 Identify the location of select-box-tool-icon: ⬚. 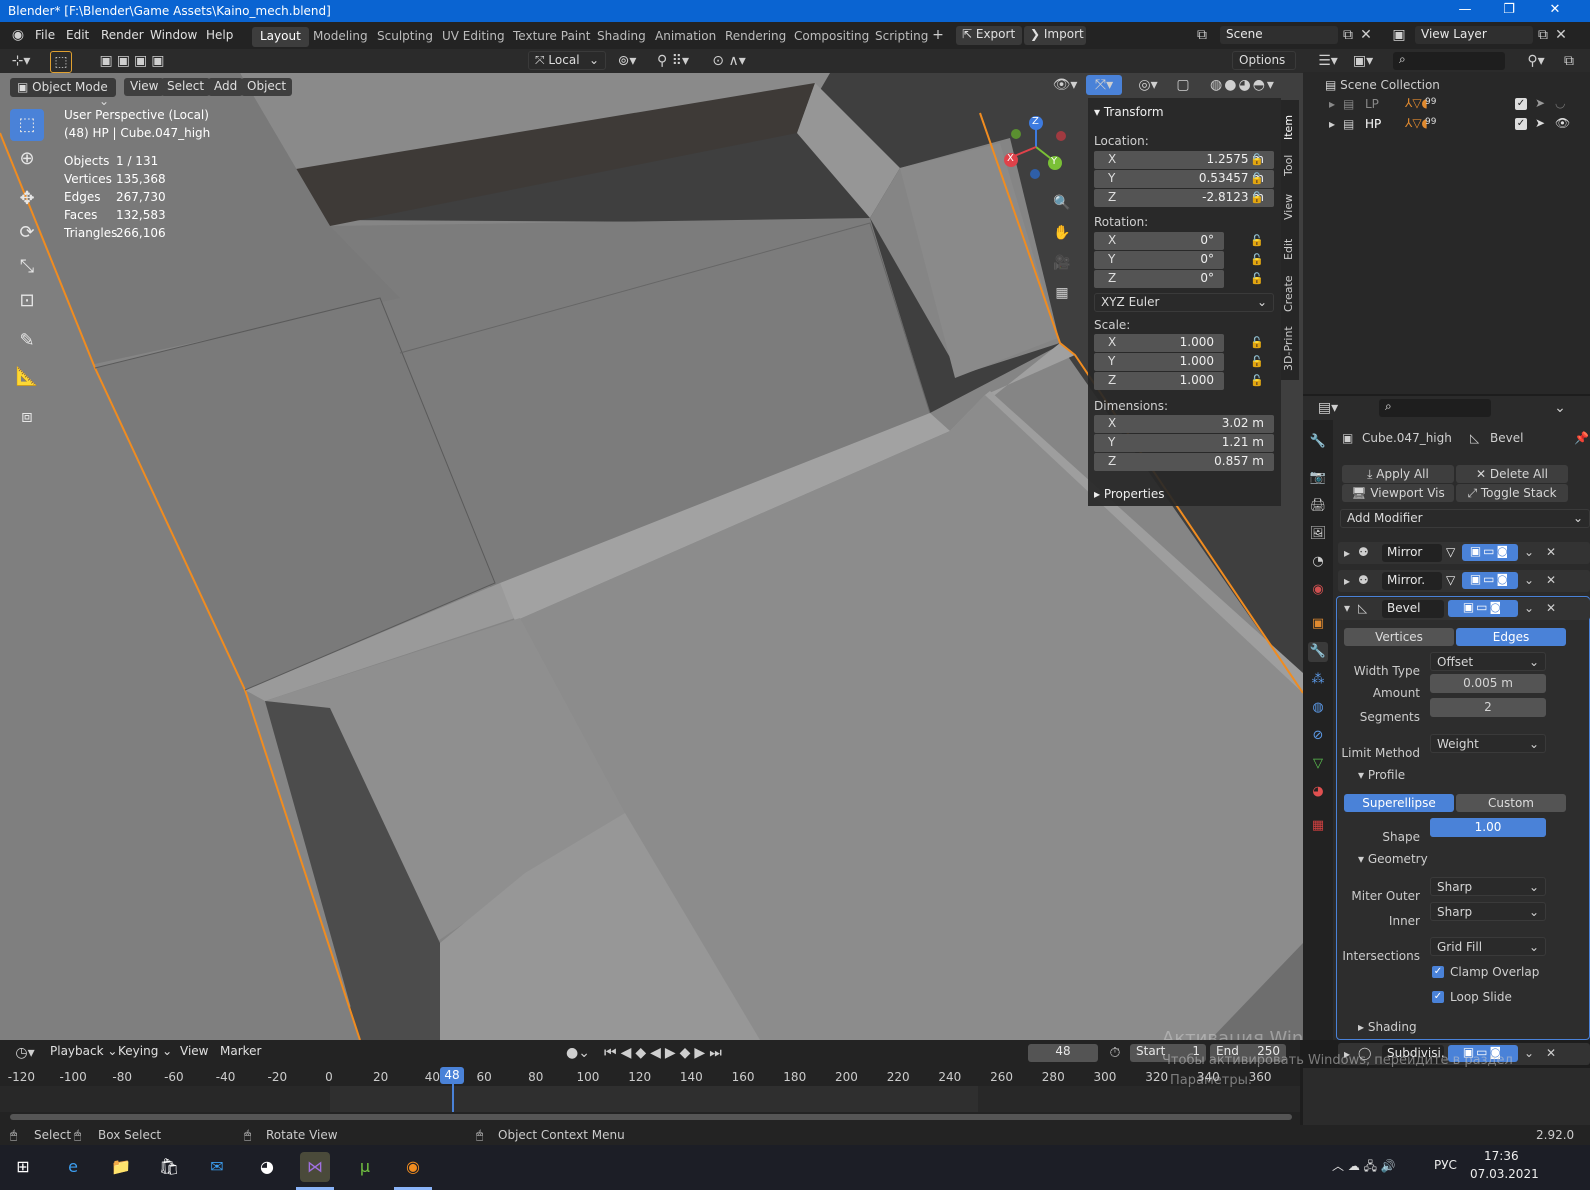
(27, 125).